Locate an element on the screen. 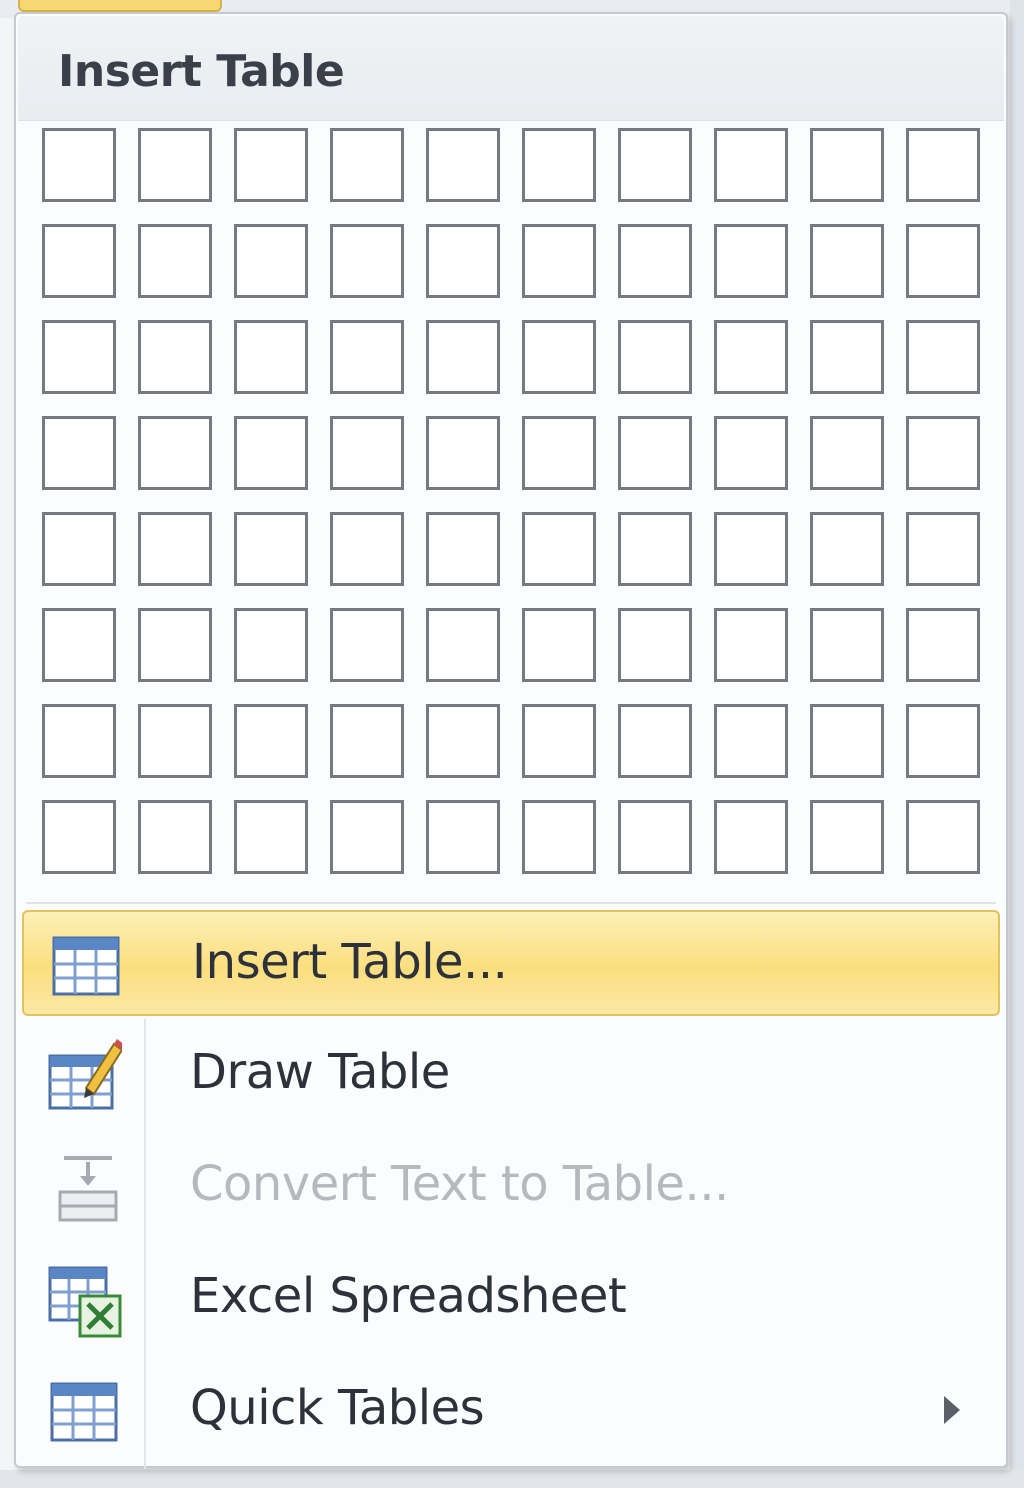  submenu-arrow-icon is located at coordinates (952, 1410).